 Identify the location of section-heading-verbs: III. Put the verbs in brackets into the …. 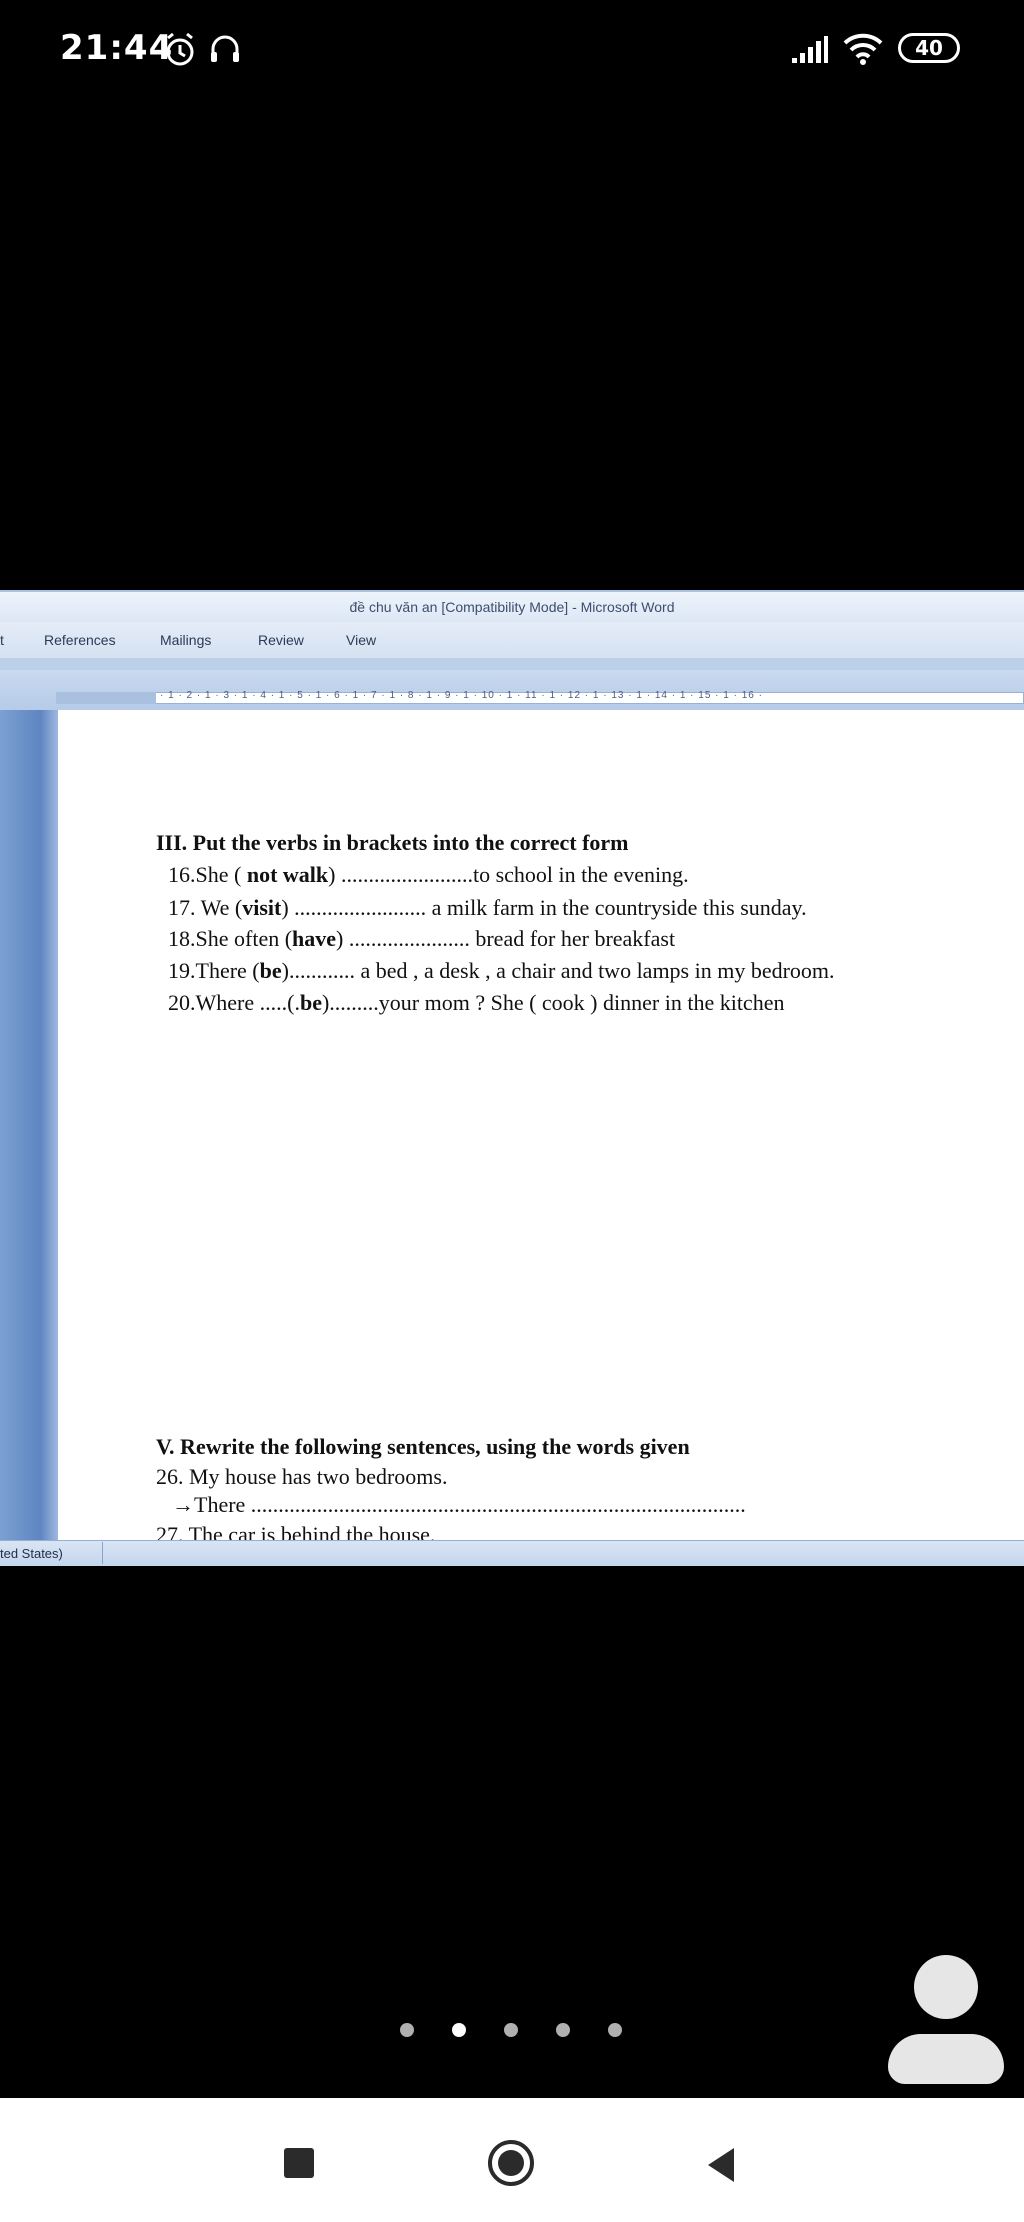
(392, 842).